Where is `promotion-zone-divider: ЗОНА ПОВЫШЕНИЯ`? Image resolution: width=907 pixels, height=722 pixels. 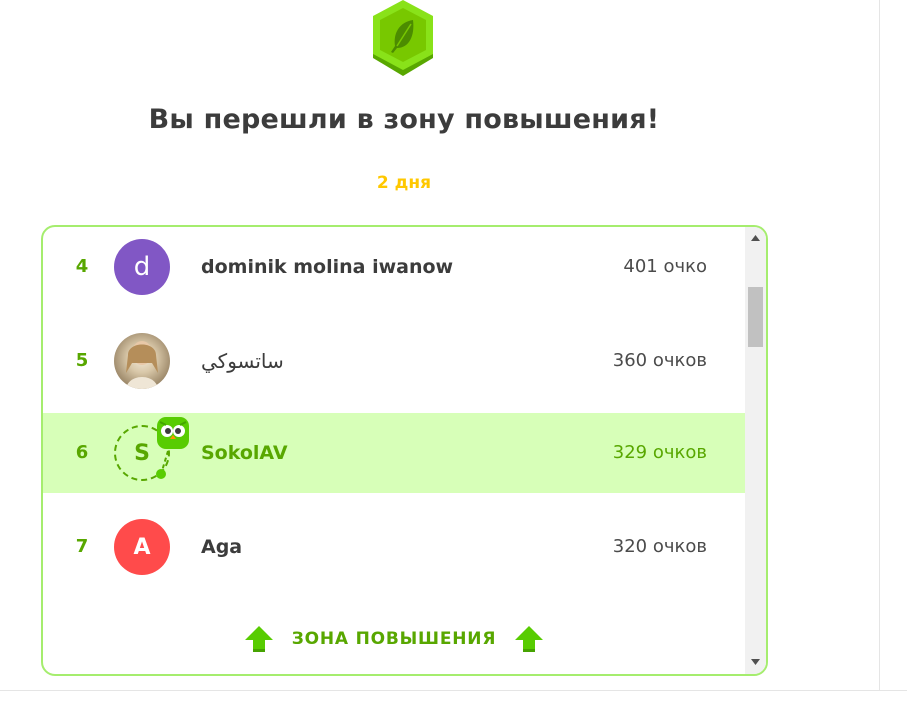 promotion-zone-divider: ЗОНА ПОВЫШЕНИЯ is located at coordinates (394, 639).